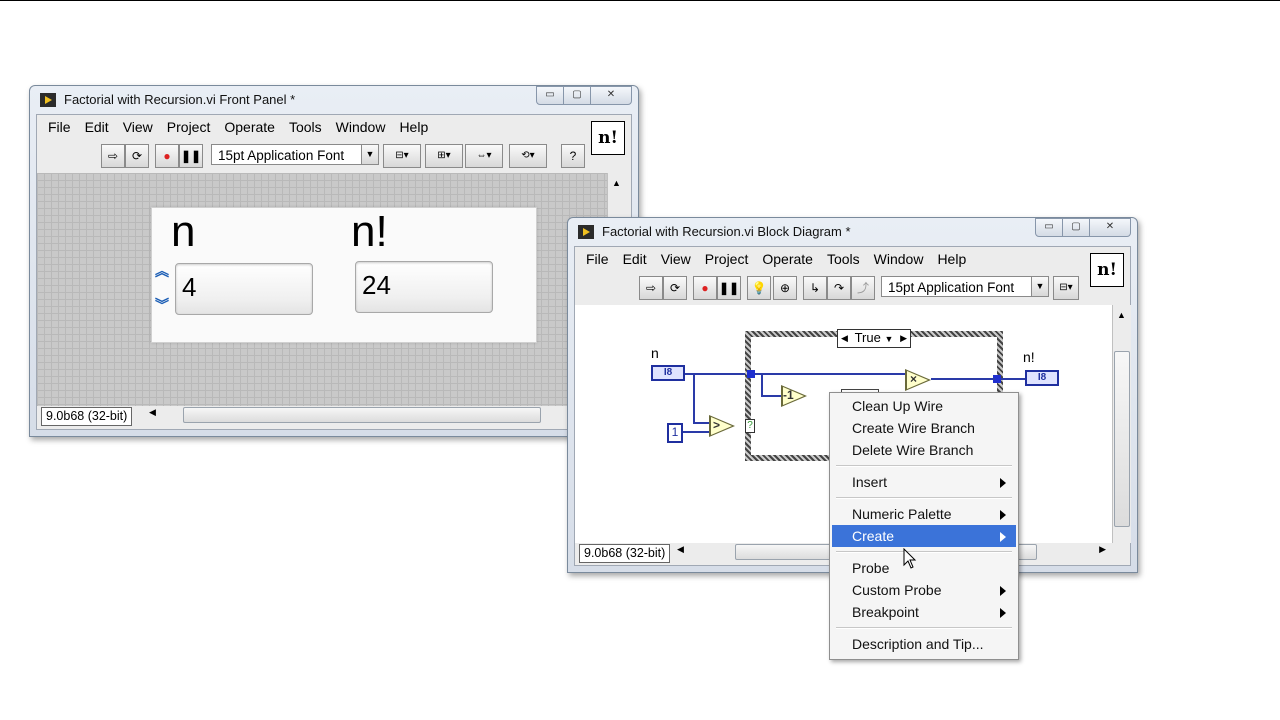 This screenshot has width=1280, height=720. I want to click on menu-item-insert: Insert, so click(924, 482).